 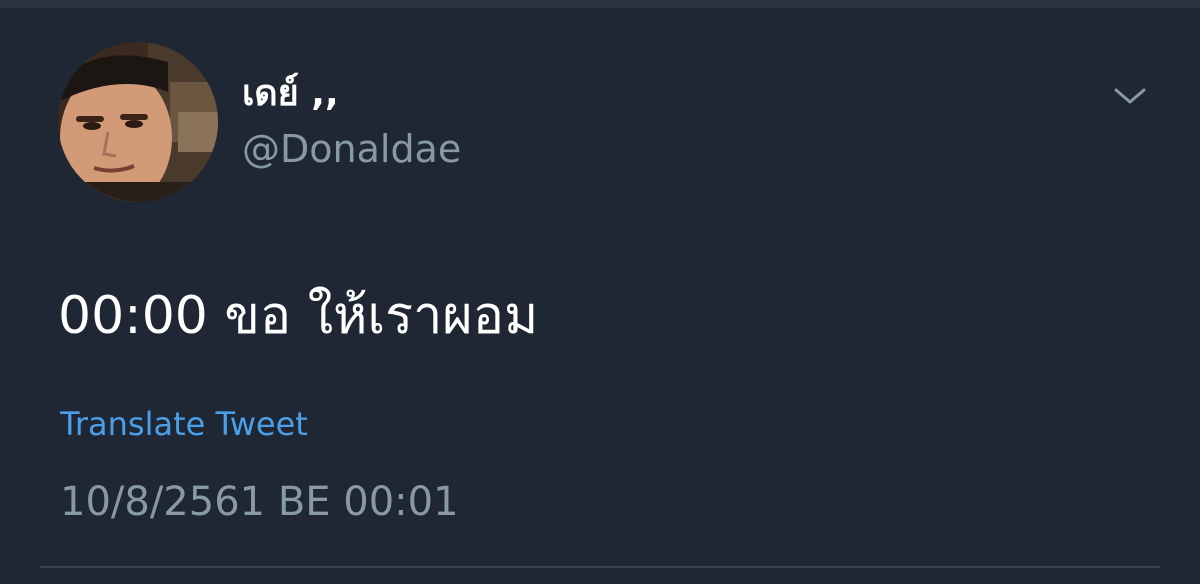 I want to click on display-name: เดย์ ,,, so click(x=290, y=94).